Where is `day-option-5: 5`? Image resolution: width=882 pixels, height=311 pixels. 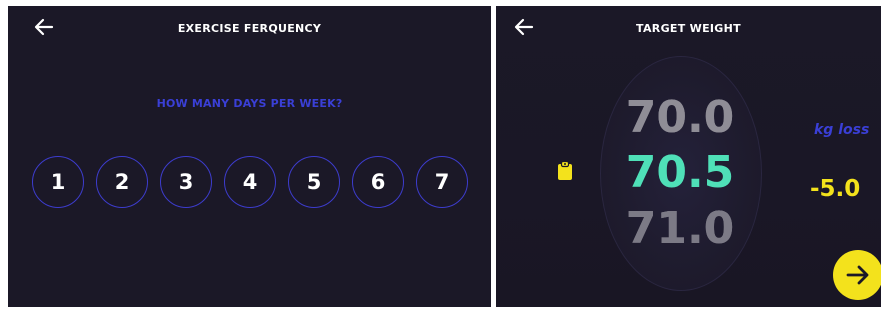
day-option-5: 5 is located at coordinates (314, 182).